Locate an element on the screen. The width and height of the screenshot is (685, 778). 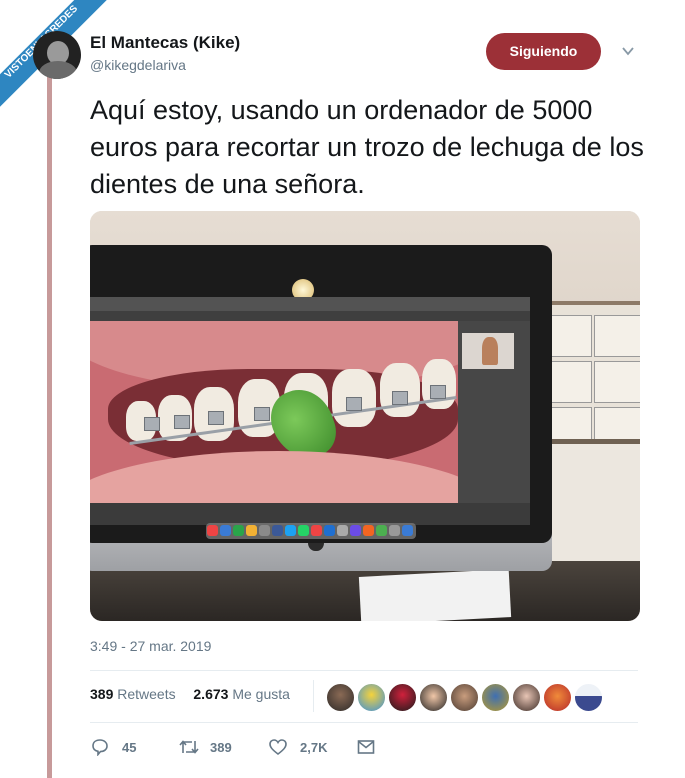
reply-action: 45 is located at coordinates (120, 747).